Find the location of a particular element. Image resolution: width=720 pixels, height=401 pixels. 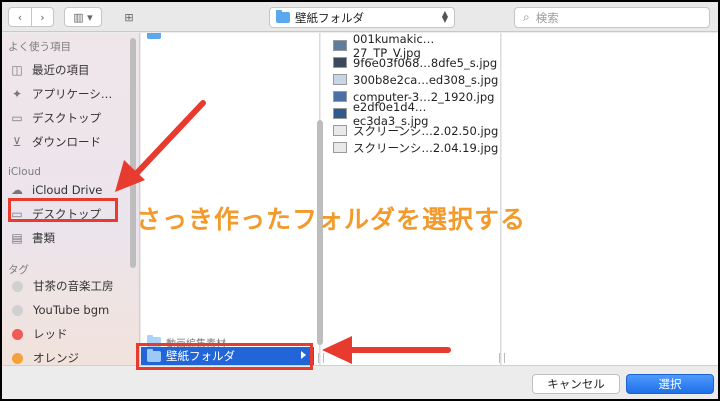

file-name: 9f6e03f068…8dfe5_s.jpg is located at coordinates (425, 62).